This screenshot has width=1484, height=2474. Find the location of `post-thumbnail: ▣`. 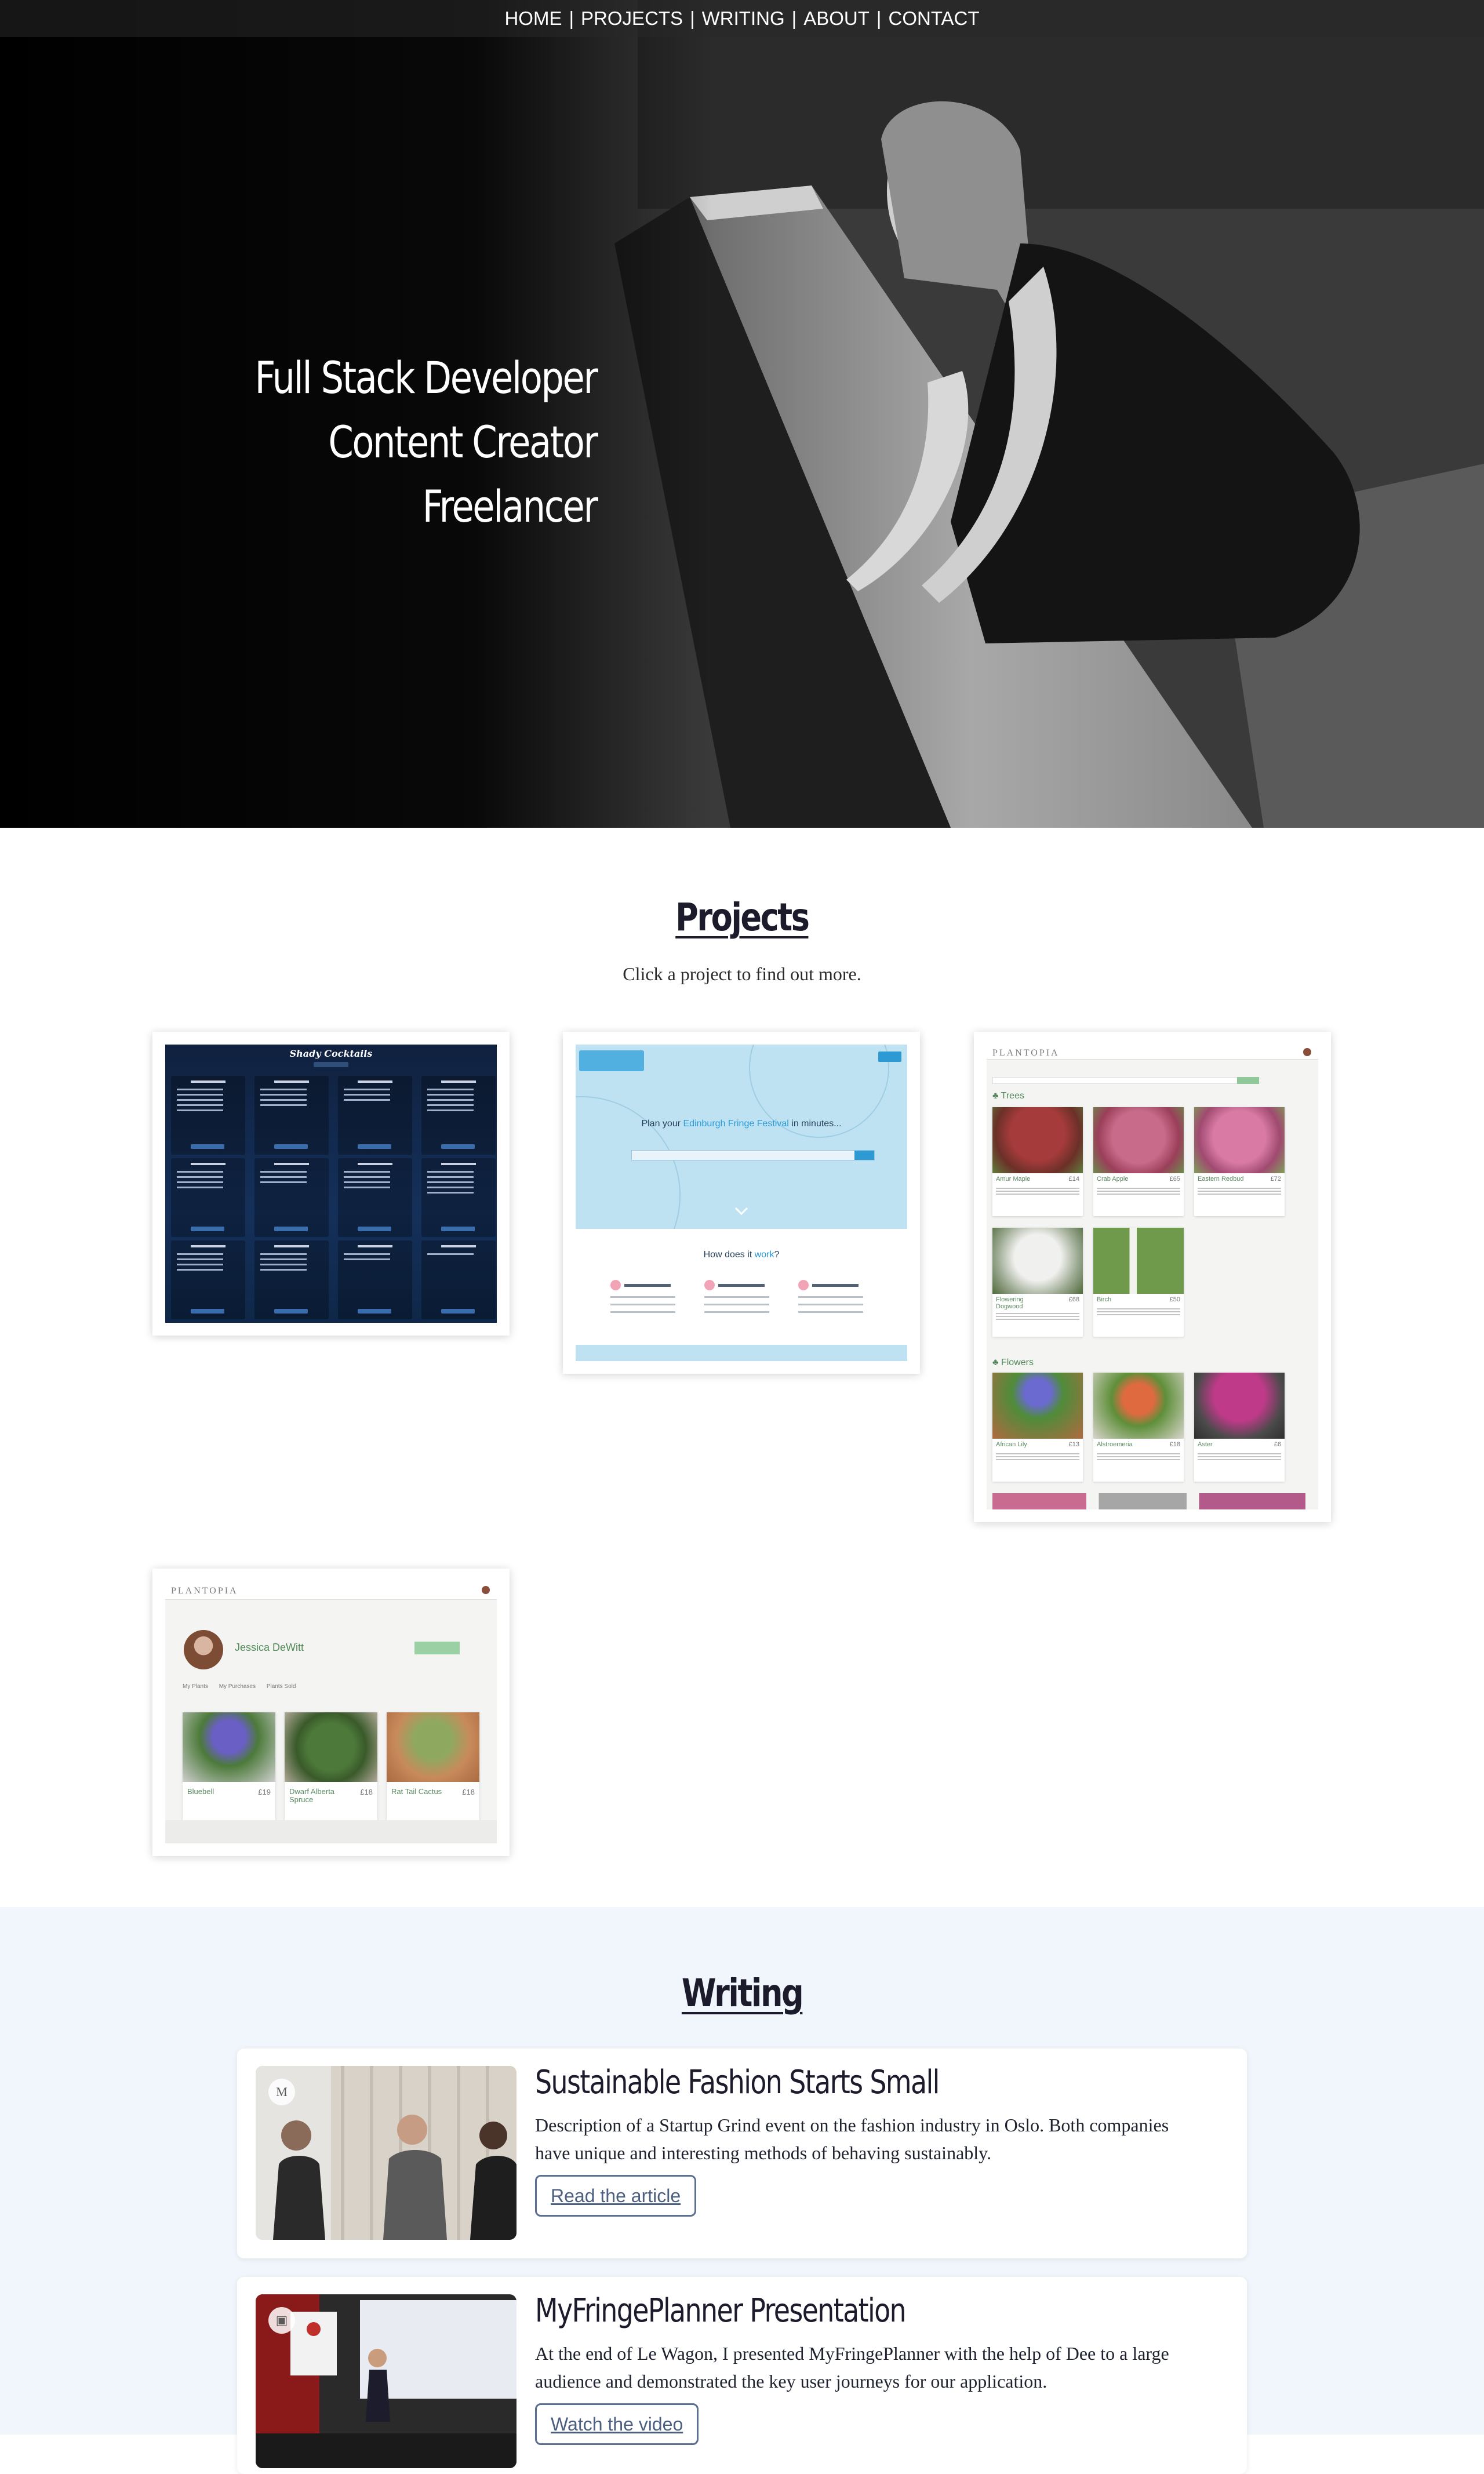

post-thumbnail: ▣ is located at coordinates (387, 2381).